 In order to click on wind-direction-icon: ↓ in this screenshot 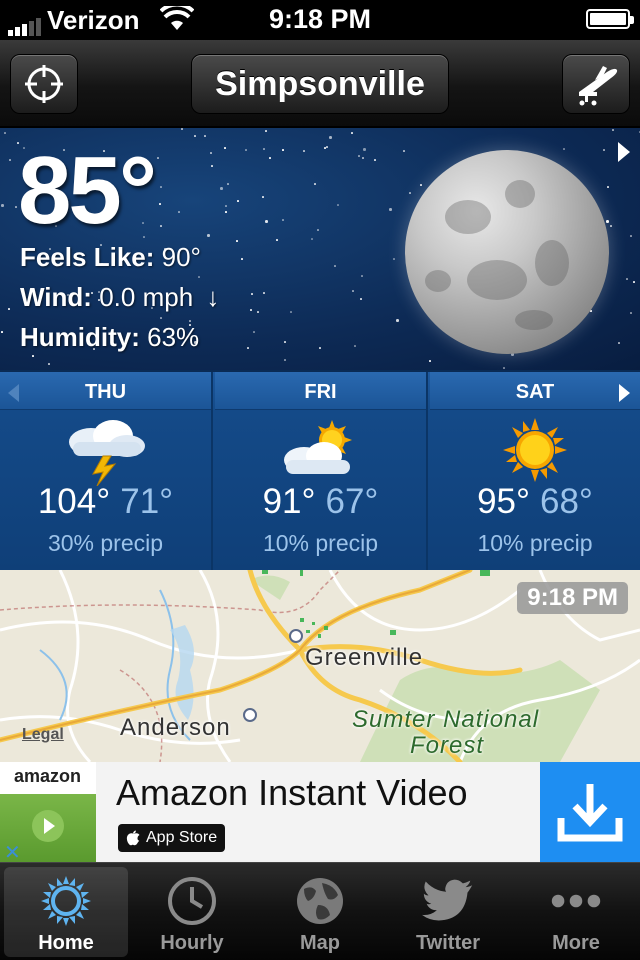, I will do `click(213, 297)`.